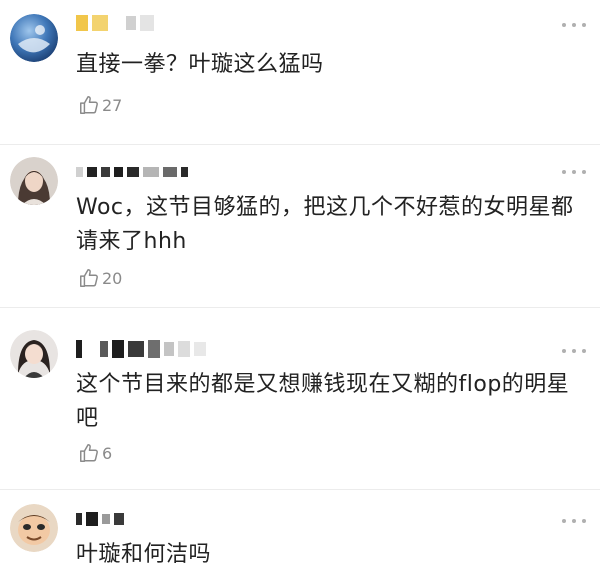  What do you see at coordinates (144, 554) in the screenshot?
I see `comment-text: 叶璇和何洁吗` at bounding box center [144, 554].